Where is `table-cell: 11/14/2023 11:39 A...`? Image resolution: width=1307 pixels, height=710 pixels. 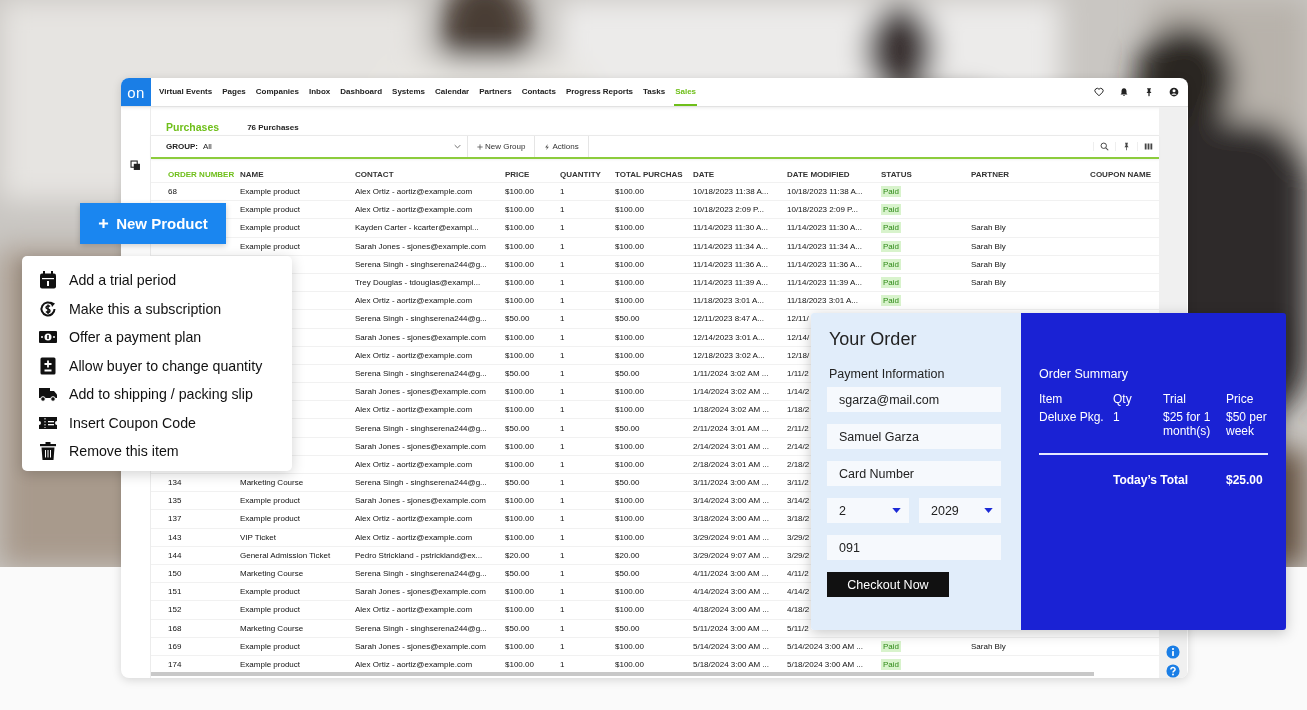
table-cell: 11/14/2023 11:39 A... is located at coordinates (730, 283).